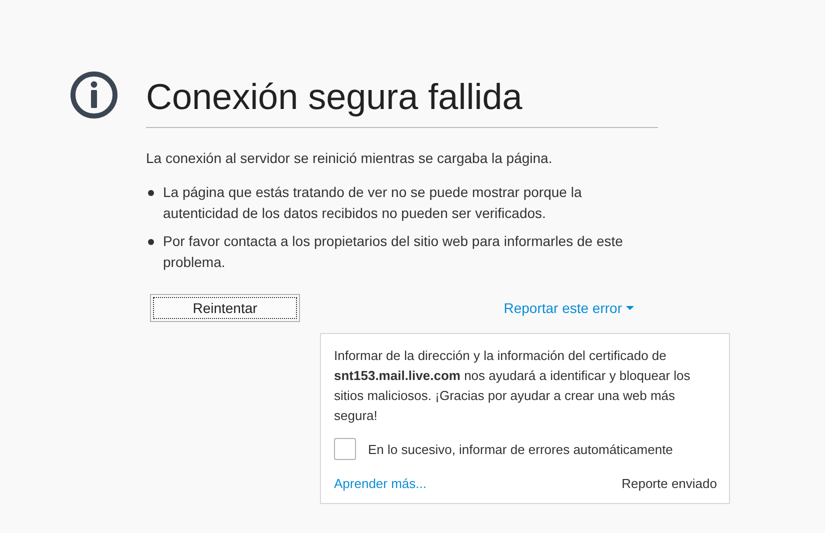 This screenshot has height=533, width=825. What do you see at coordinates (393, 252) in the screenshot?
I see `bullet-text: Por favor contacta a los propietarios del sitio web para informarles de este problema.` at bounding box center [393, 252].